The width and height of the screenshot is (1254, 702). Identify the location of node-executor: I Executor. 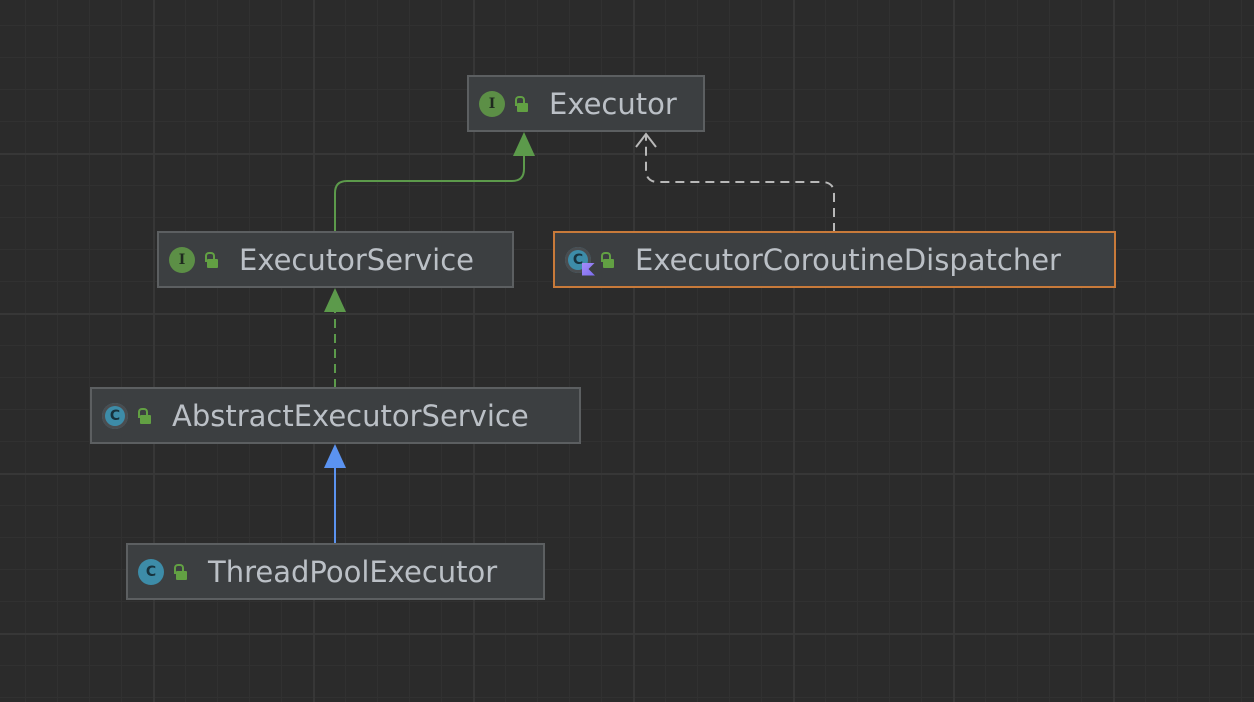
(586, 103).